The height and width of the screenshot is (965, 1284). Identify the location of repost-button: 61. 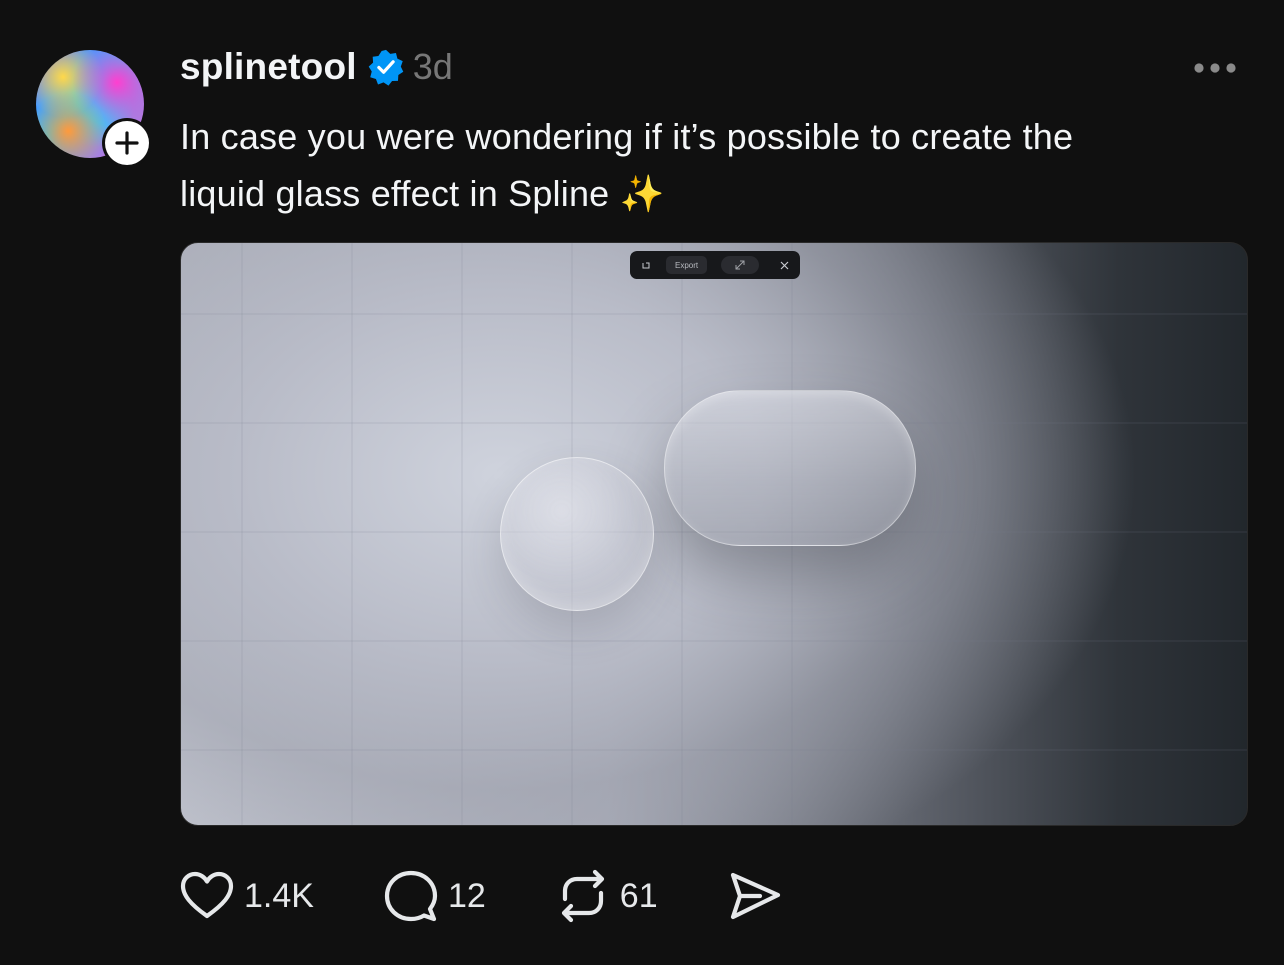
(607, 896).